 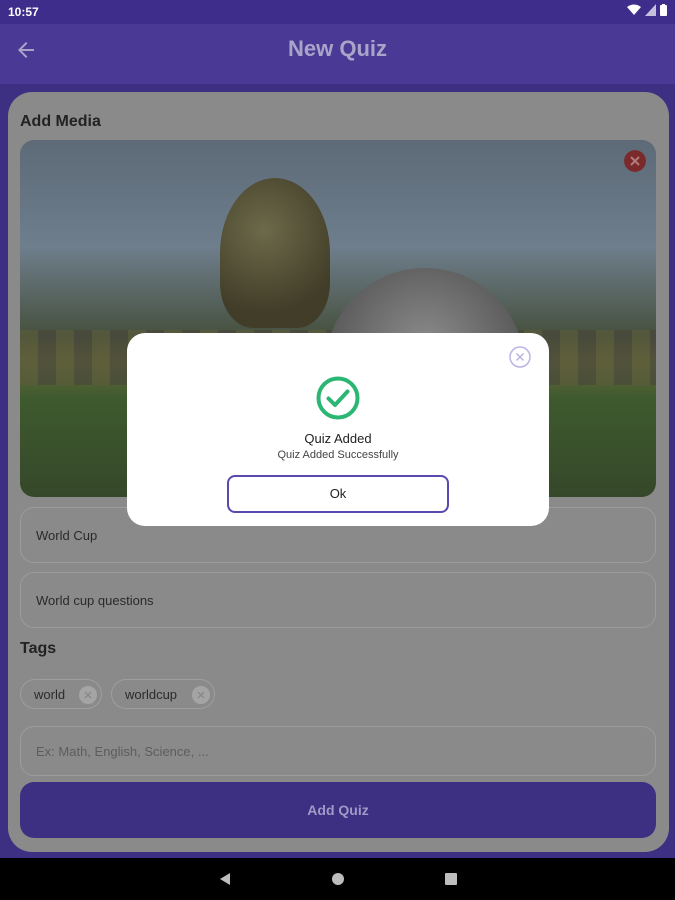 What do you see at coordinates (151, 694) in the screenshot?
I see `tag-chip-label: worldcup` at bounding box center [151, 694].